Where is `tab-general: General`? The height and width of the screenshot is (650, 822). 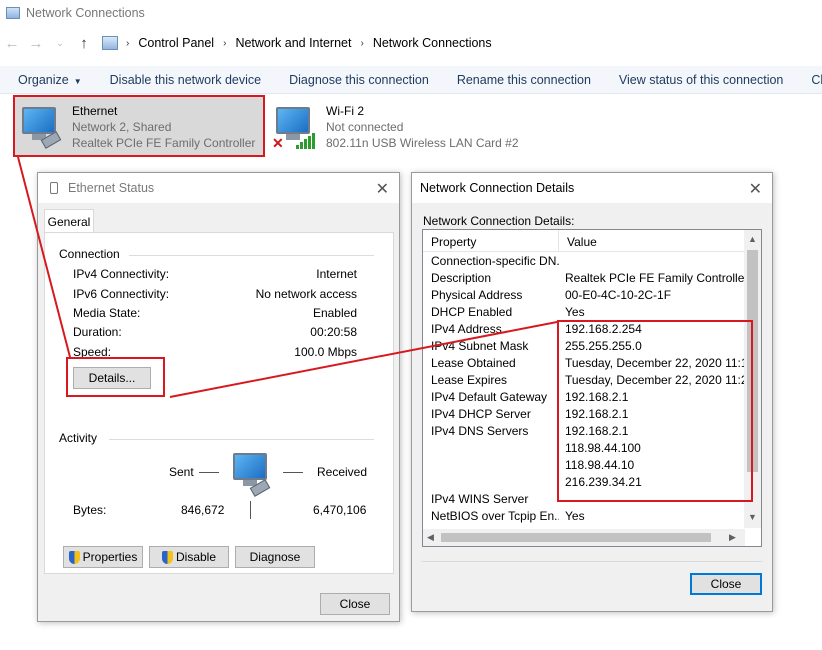 tab-general: General is located at coordinates (69, 221).